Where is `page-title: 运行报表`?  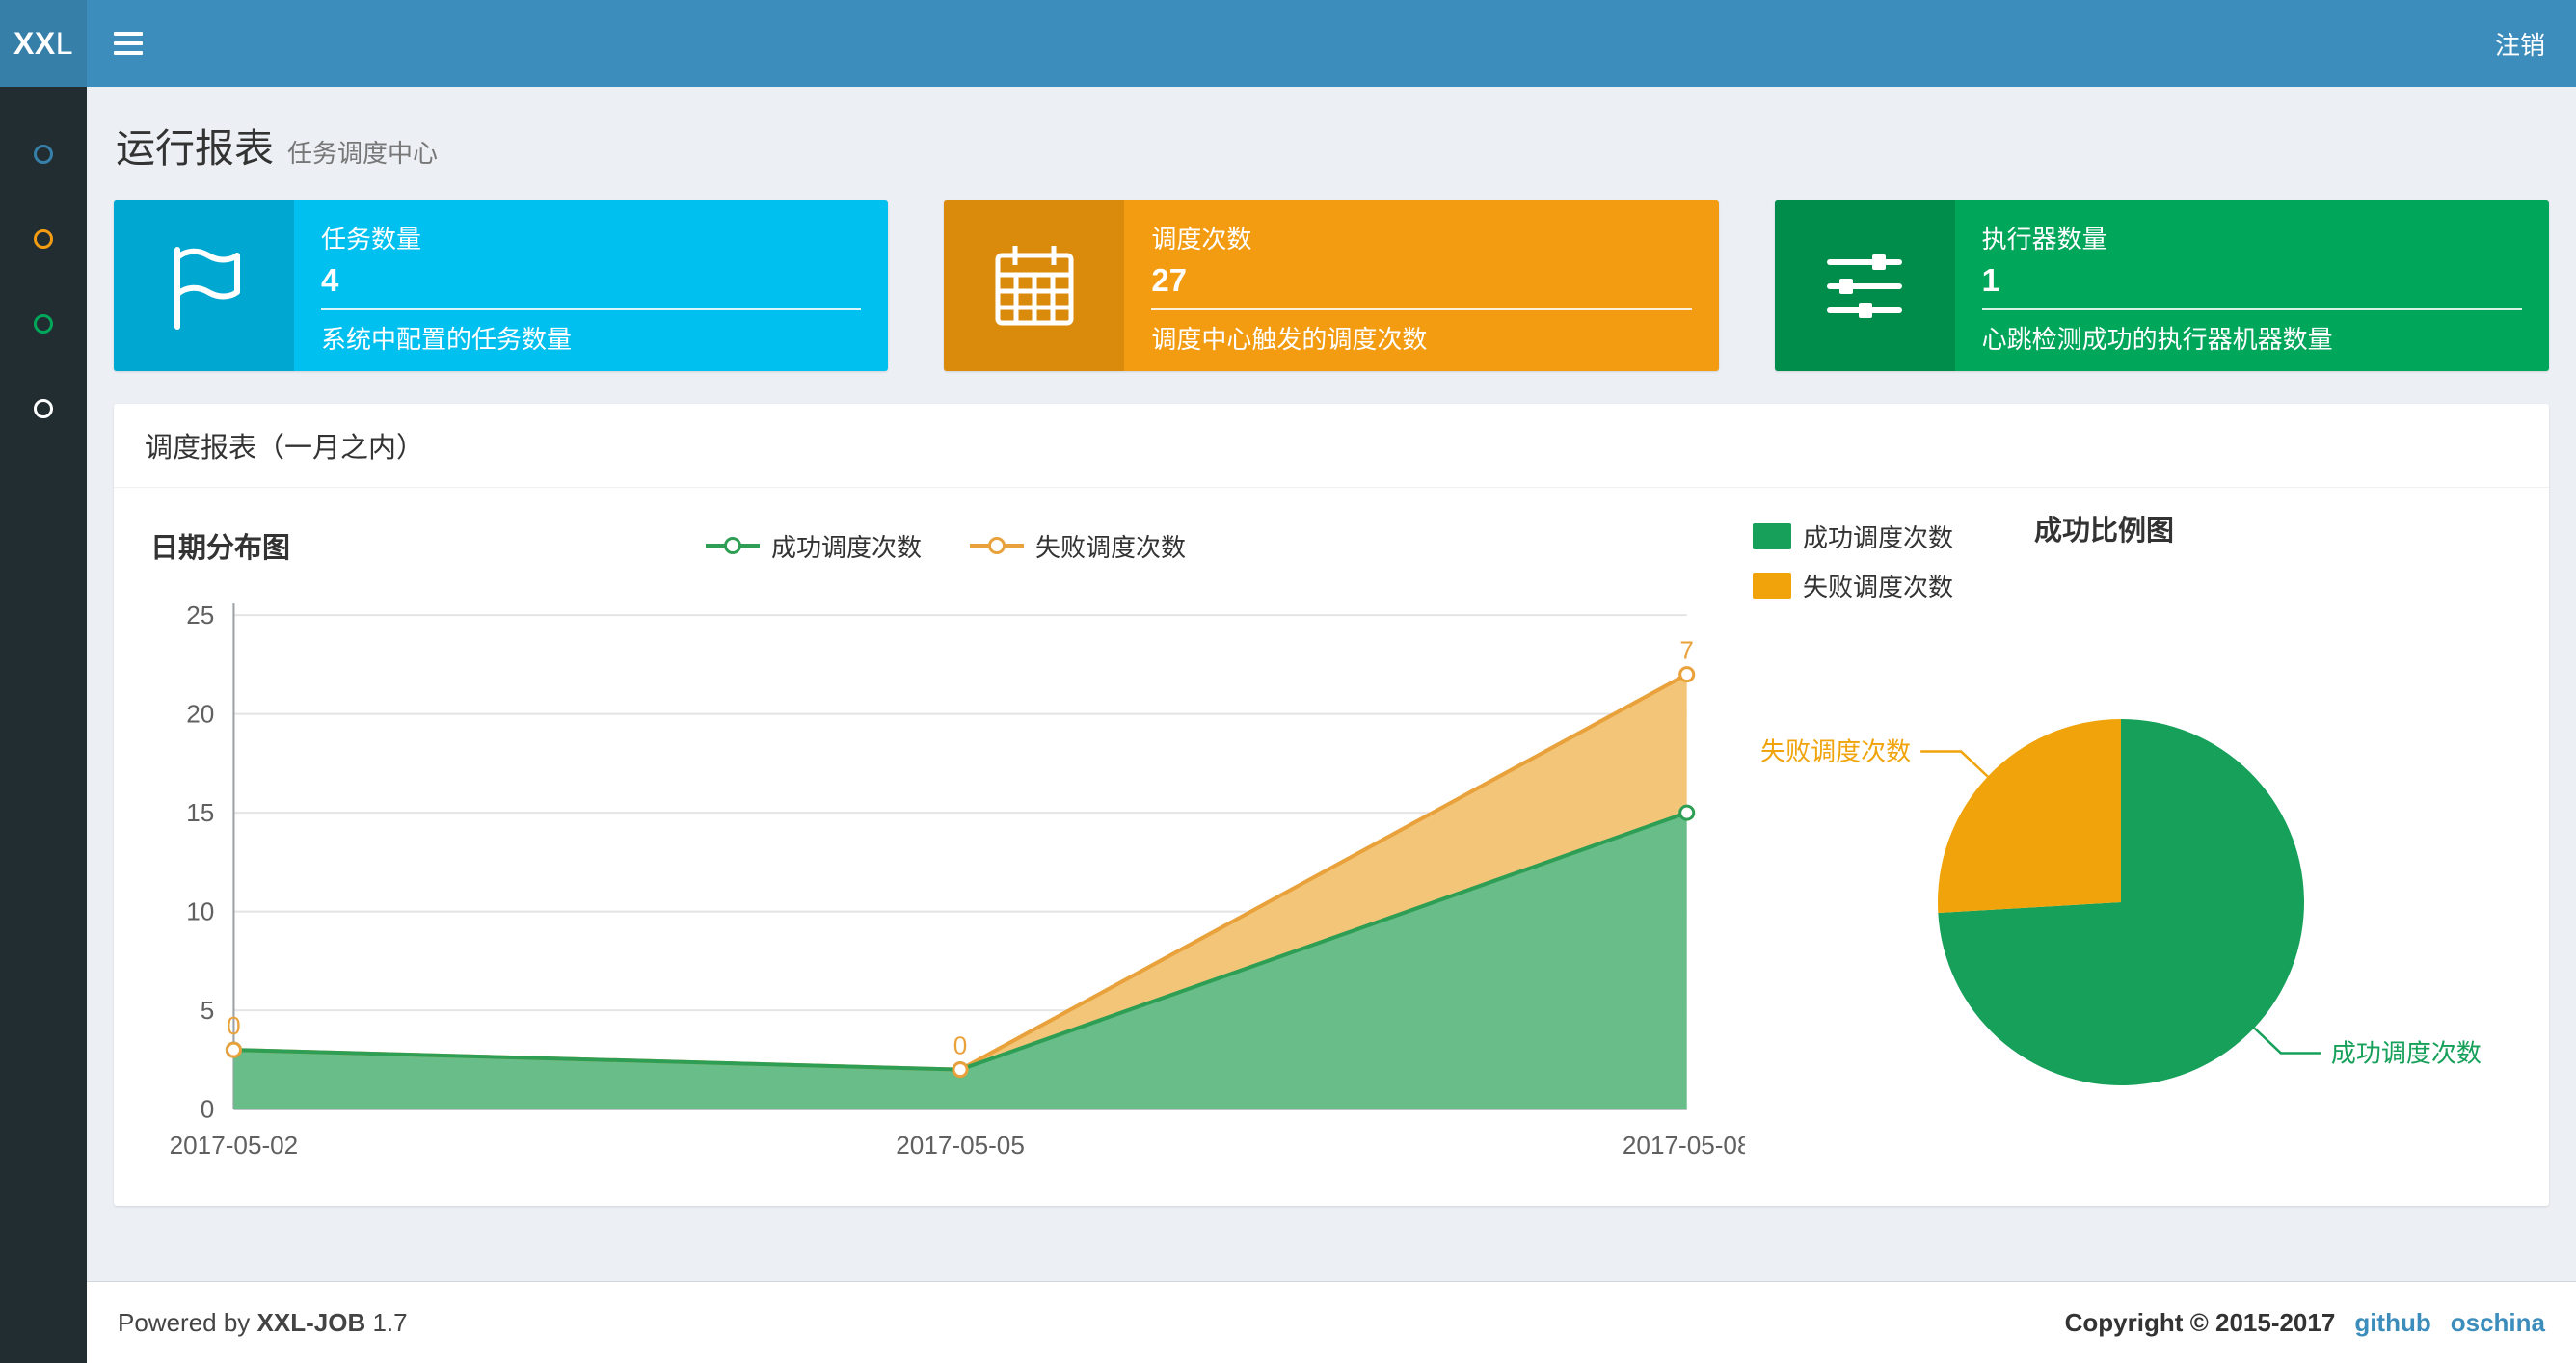
page-title: 运行报表 is located at coordinates (195, 148).